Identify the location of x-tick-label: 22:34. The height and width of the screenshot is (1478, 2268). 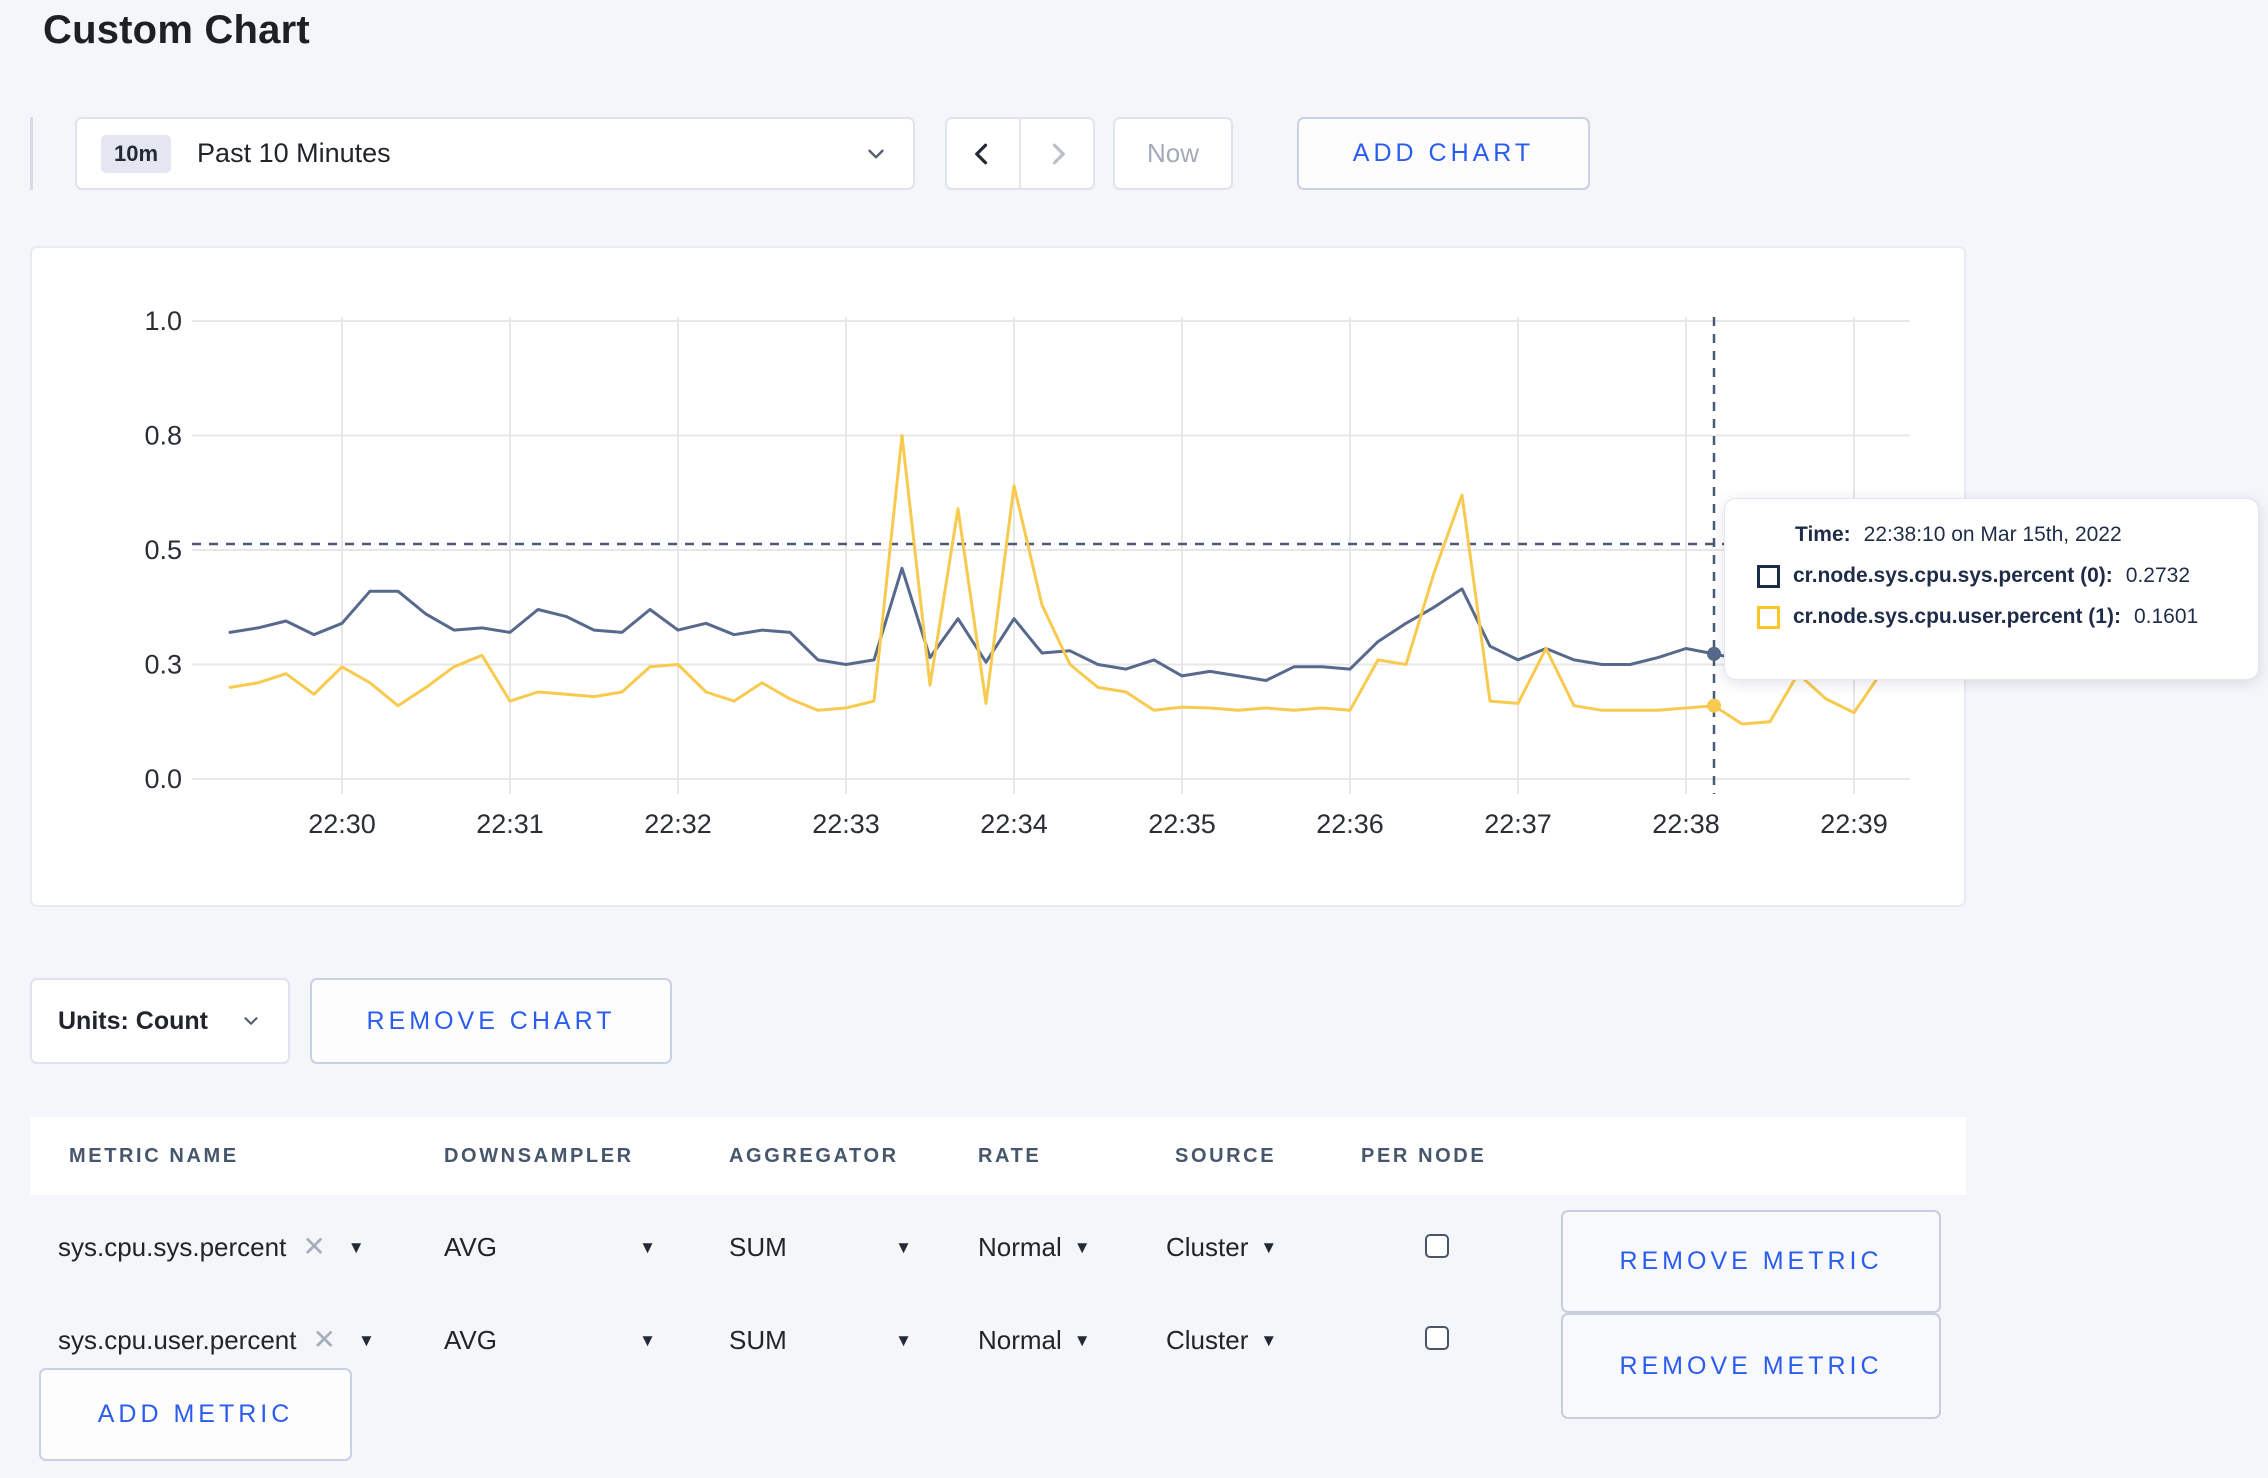
(1014, 824).